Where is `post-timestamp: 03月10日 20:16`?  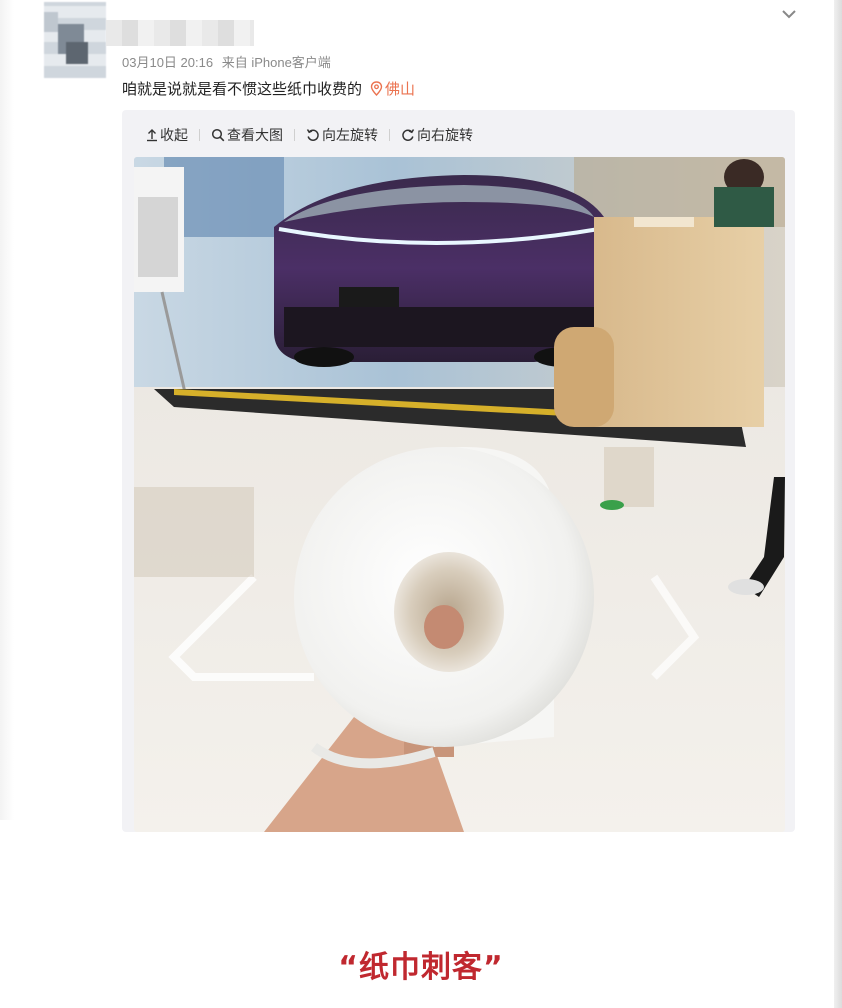 post-timestamp: 03月10日 20:16 is located at coordinates (167, 62).